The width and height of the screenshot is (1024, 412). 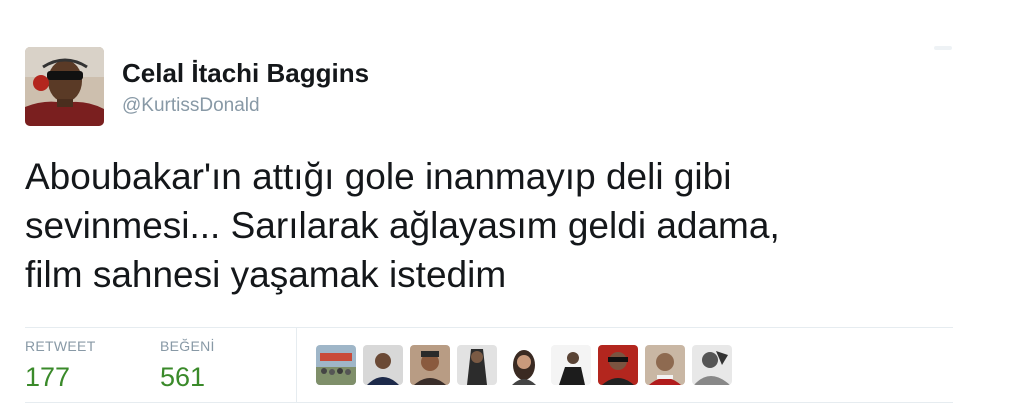 I want to click on profile-photo-icon, so click(x=64, y=86).